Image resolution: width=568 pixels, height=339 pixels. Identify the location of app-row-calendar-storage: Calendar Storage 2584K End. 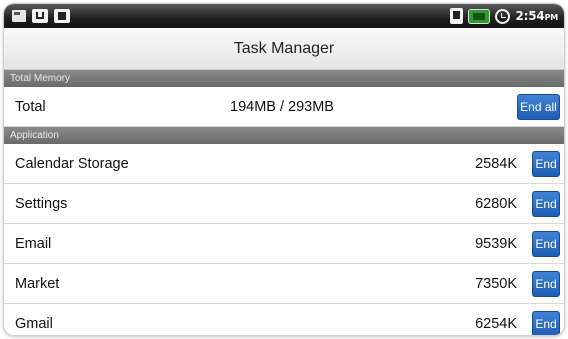
(284, 164).